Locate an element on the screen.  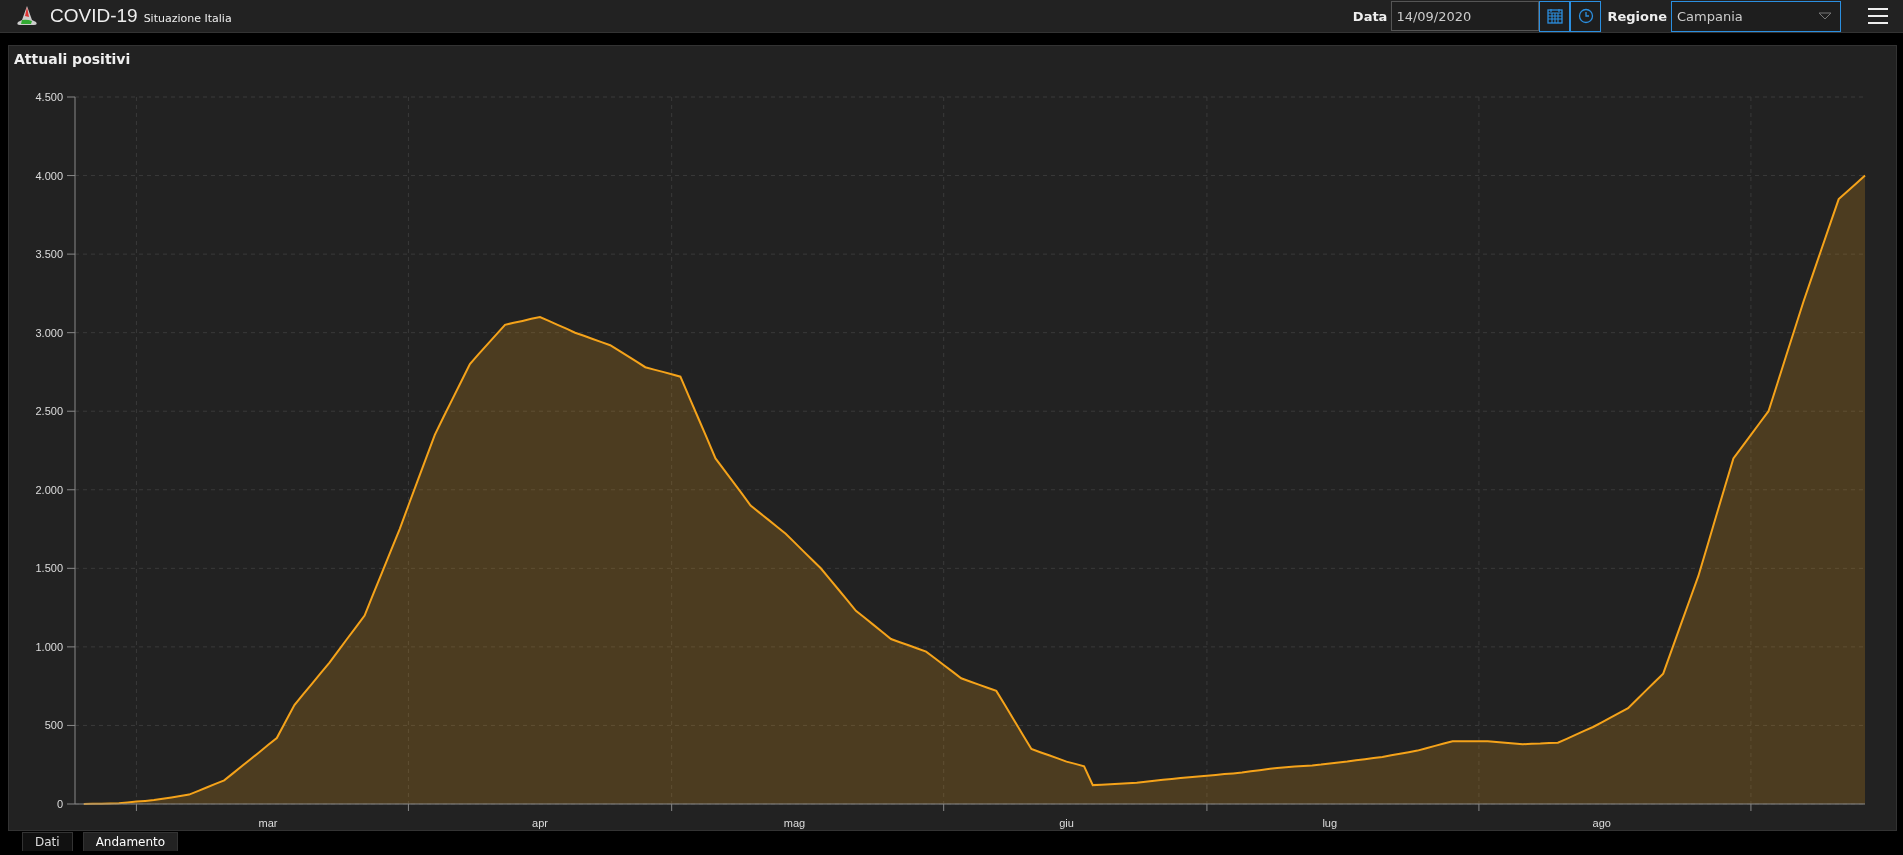
x-tick-label: giu is located at coordinates (1066, 823).